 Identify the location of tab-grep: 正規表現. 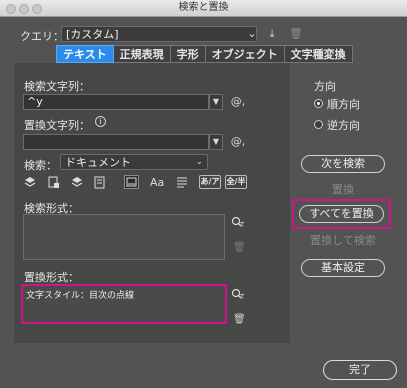
(142, 54).